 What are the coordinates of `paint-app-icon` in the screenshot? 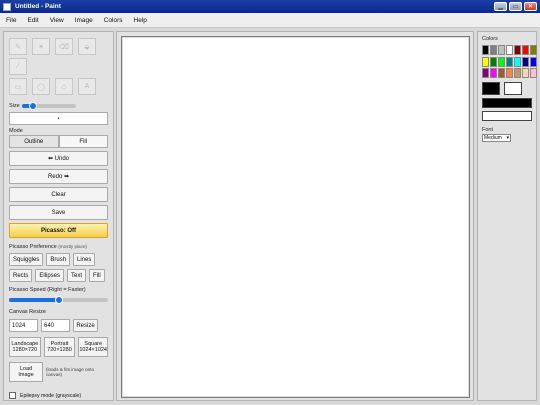 It's located at (7, 6).